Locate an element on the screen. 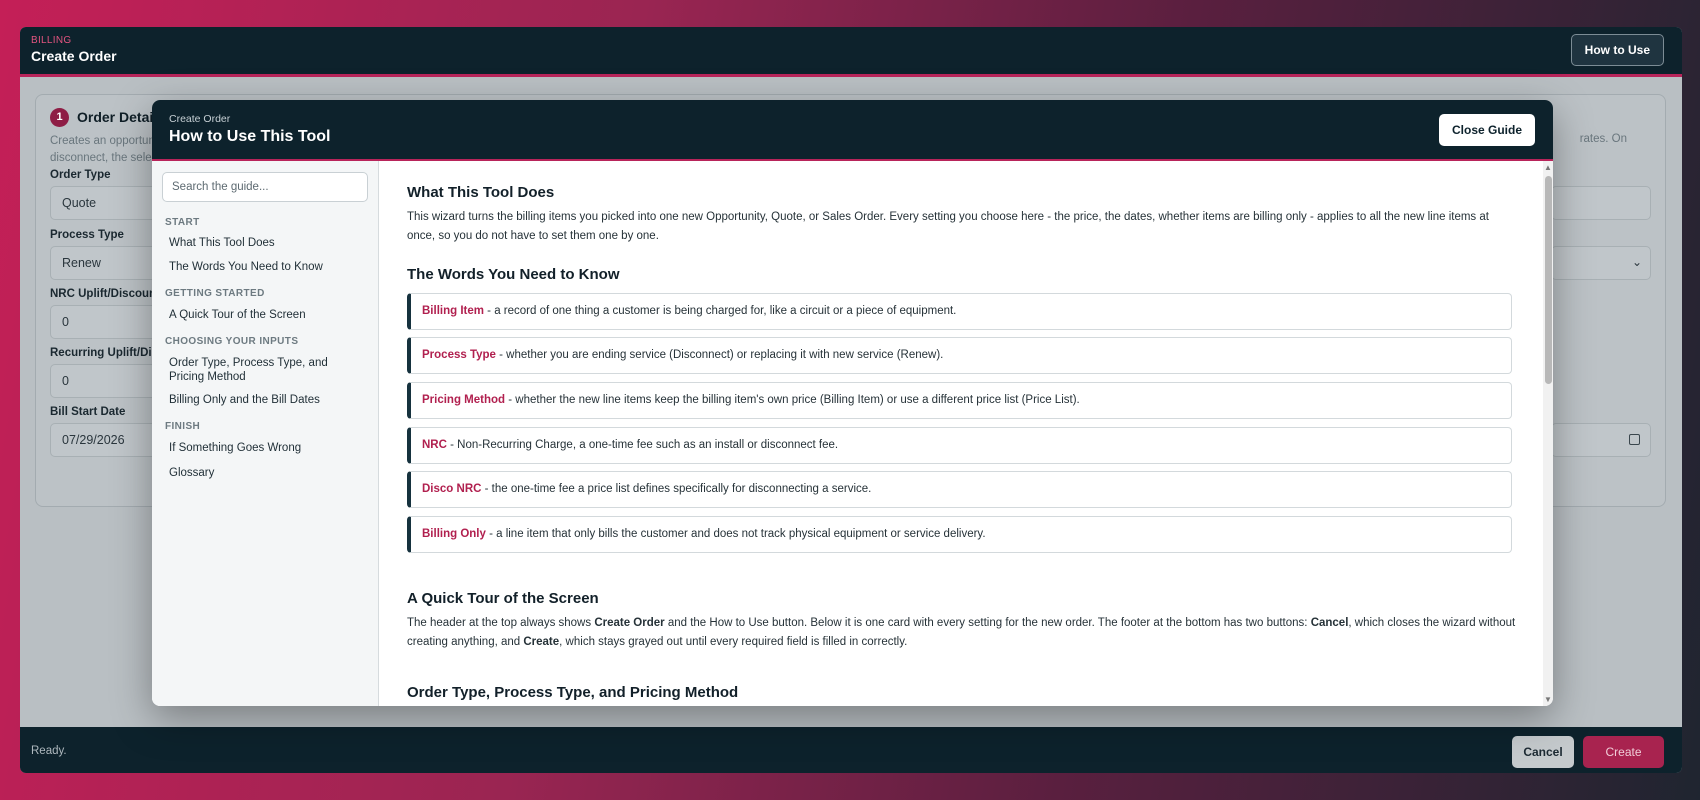 The width and height of the screenshot is (1700, 800). bill-start-date-label: Bill Start Date is located at coordinates (88, 412).